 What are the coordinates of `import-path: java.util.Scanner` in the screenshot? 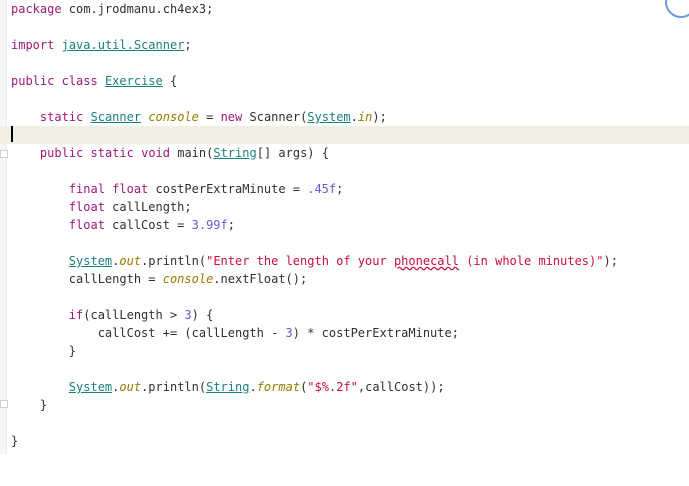 It's located at (123, 45).